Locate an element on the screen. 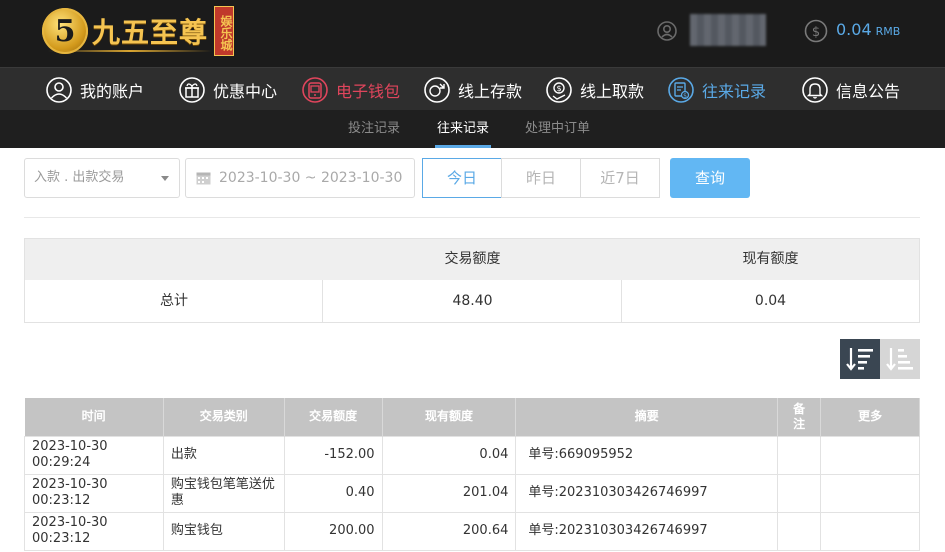 The width and height of the screenshot is (945, 552). summary-col-amount: 交易额度 is located at coordinates (472, 259).